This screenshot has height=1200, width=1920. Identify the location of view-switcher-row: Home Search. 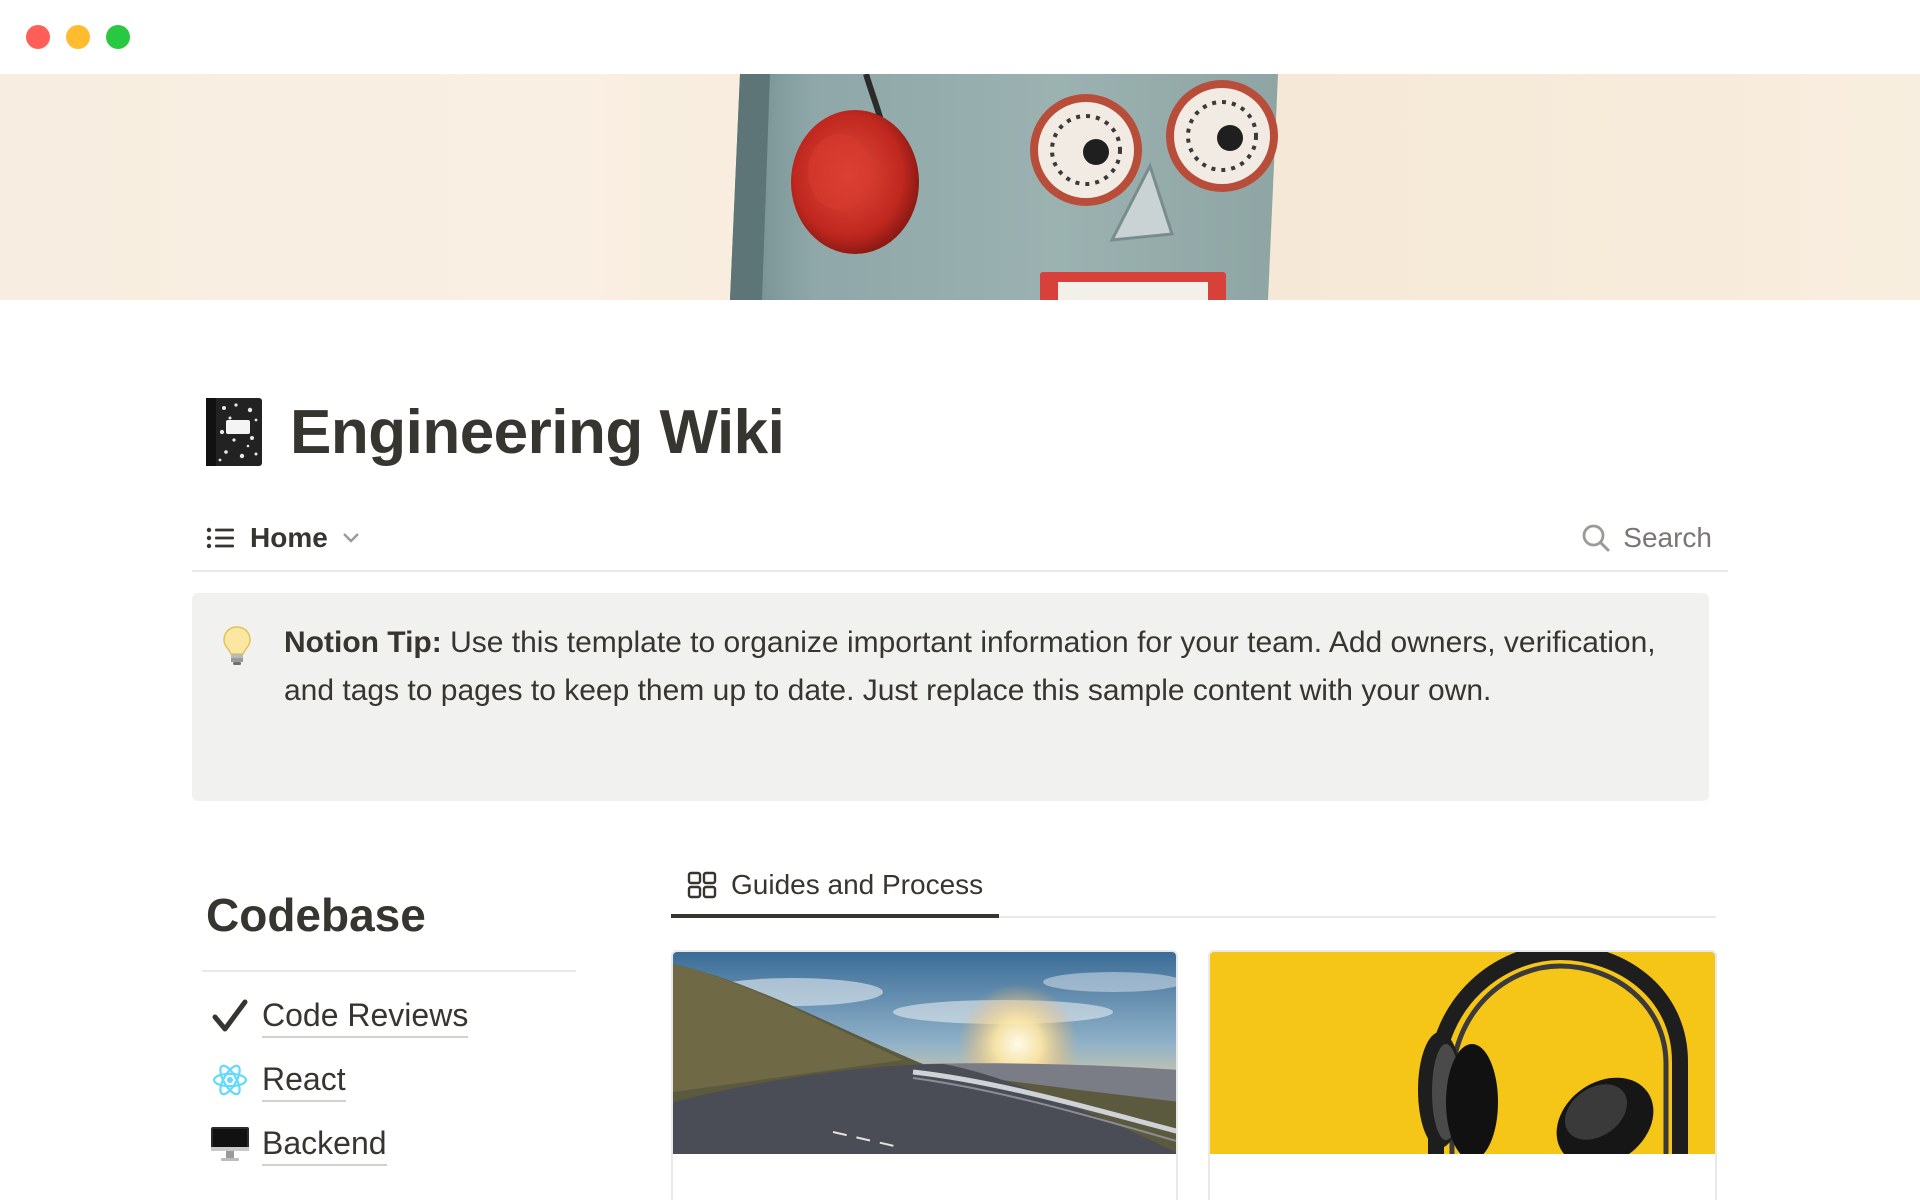
(960, 541).